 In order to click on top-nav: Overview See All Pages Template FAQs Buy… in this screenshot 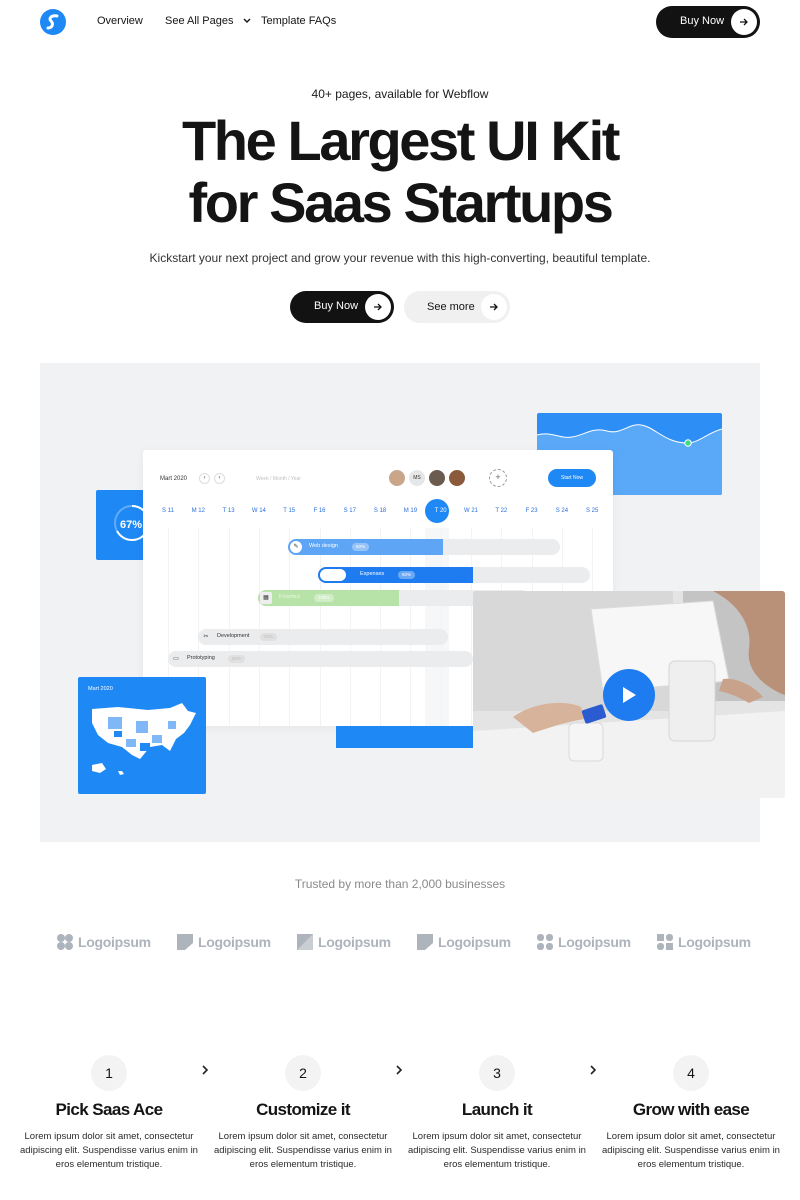, I will do `click(400, 22)`.